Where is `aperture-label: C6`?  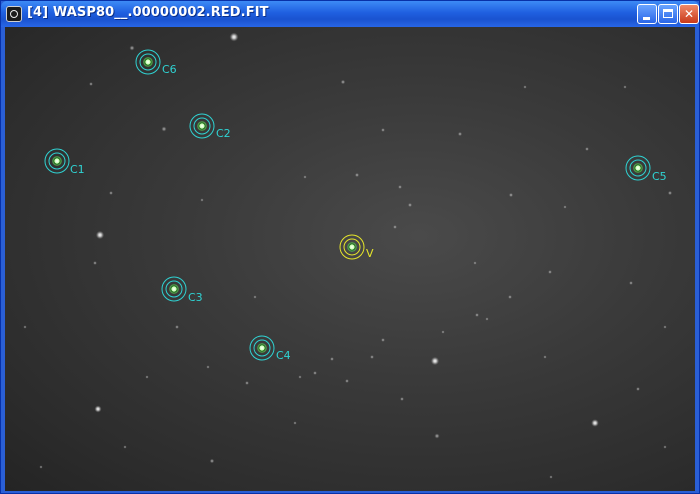 aperture-label: C6 is located at coordinates (169, 69).